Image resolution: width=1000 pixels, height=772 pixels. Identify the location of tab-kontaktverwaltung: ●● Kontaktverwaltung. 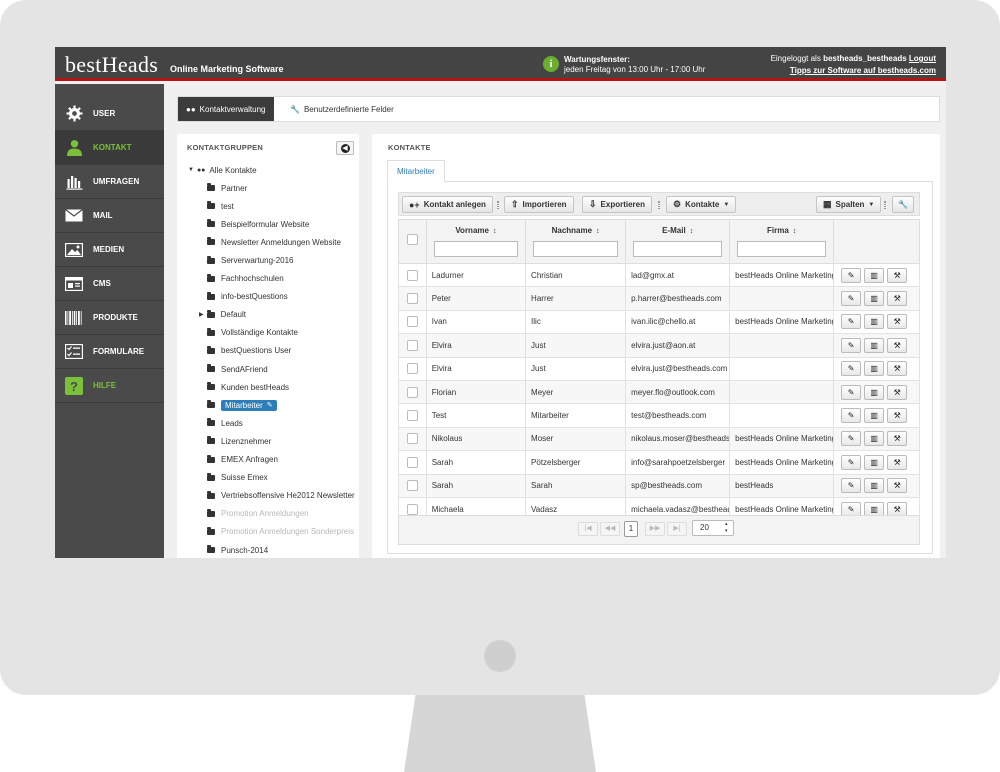
(226, 109).